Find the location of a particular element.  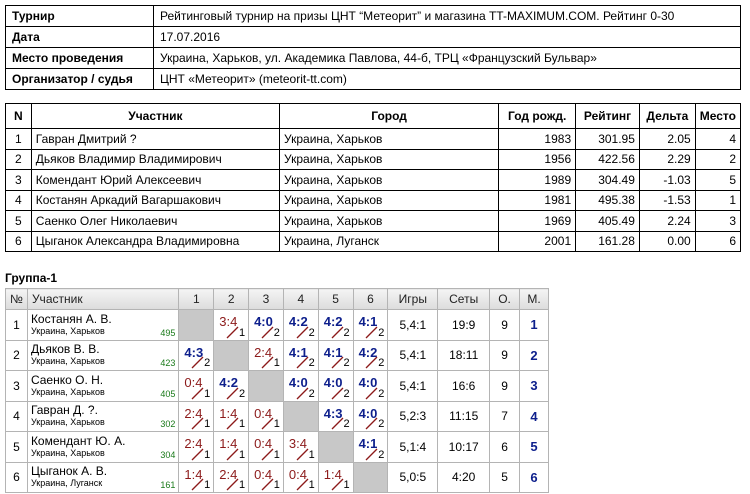

group-games: 5,1:4 is located at coordinates (413, 447).